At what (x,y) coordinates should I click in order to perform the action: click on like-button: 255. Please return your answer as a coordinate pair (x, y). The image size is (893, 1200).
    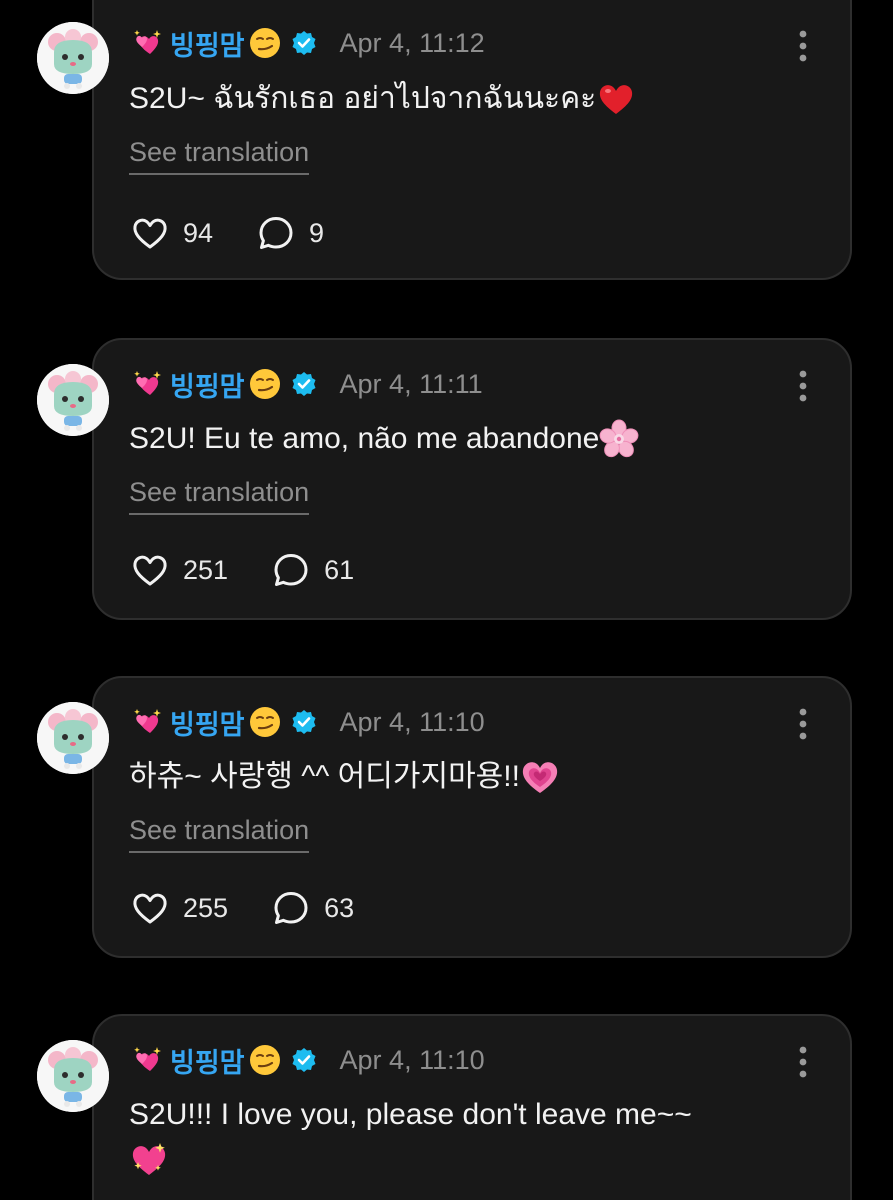
    Looking at the image, I should click on (179, 908).